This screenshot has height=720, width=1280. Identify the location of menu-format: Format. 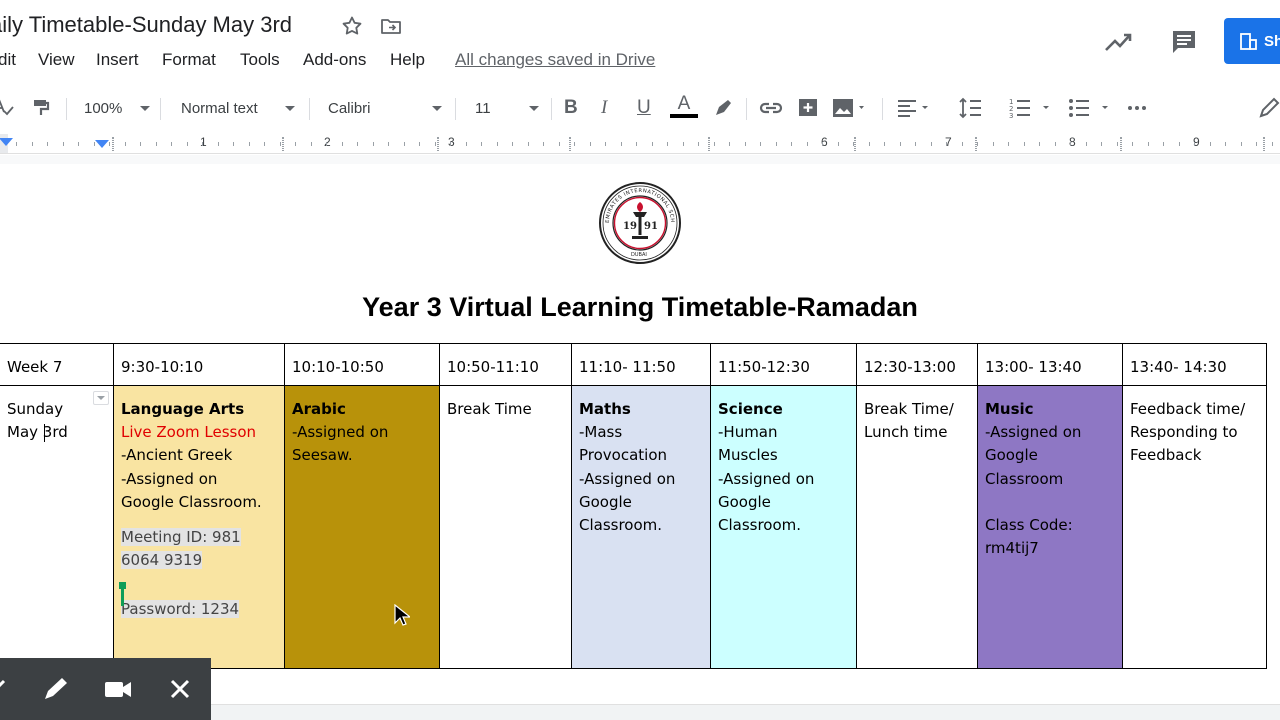
(189, 60).